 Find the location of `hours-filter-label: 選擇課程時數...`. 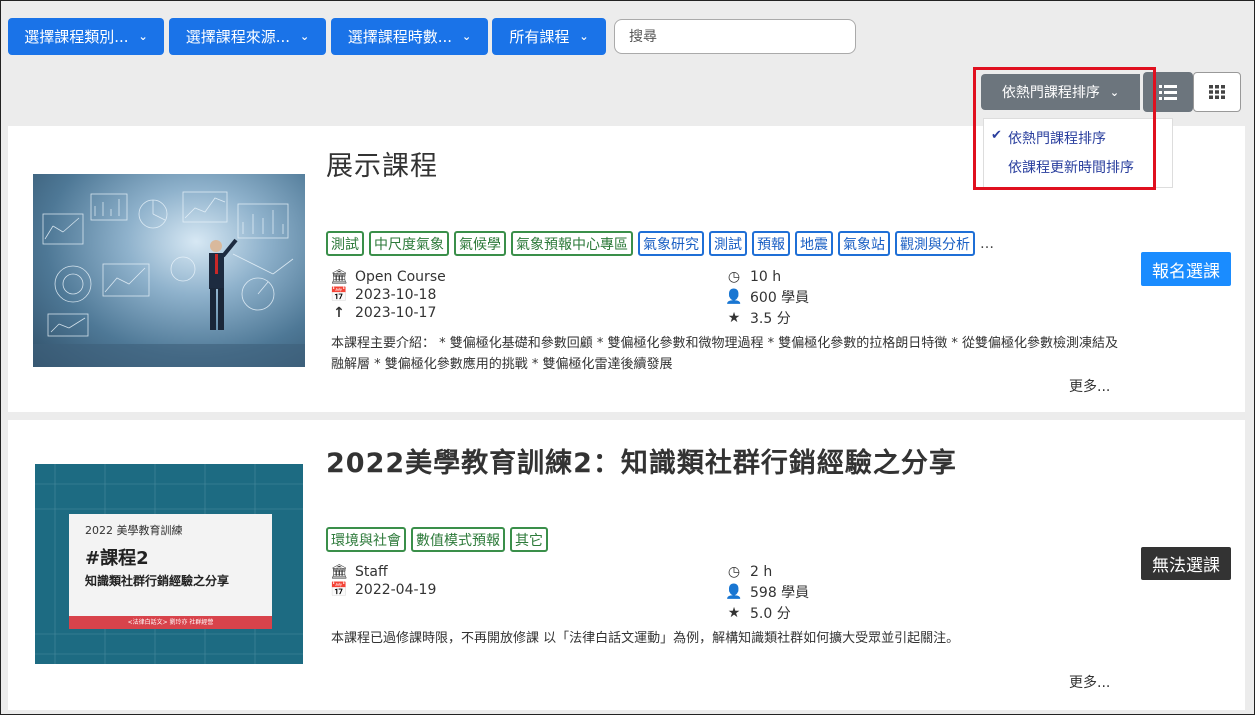

hours-filter-label: 選擇課程時數... is located at coordinates (400, 37).